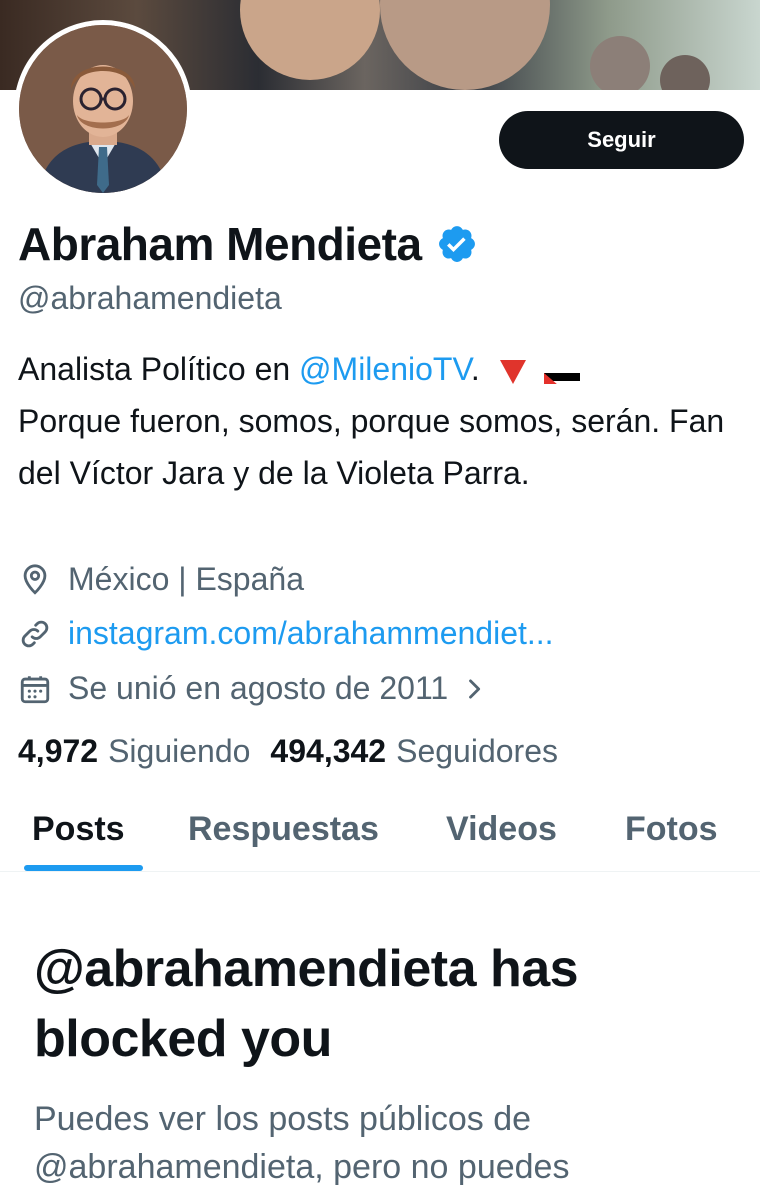  Describe the element at coordinates (179, 751) in the screenshot. I see `following-label: Siguiendo` at that location.